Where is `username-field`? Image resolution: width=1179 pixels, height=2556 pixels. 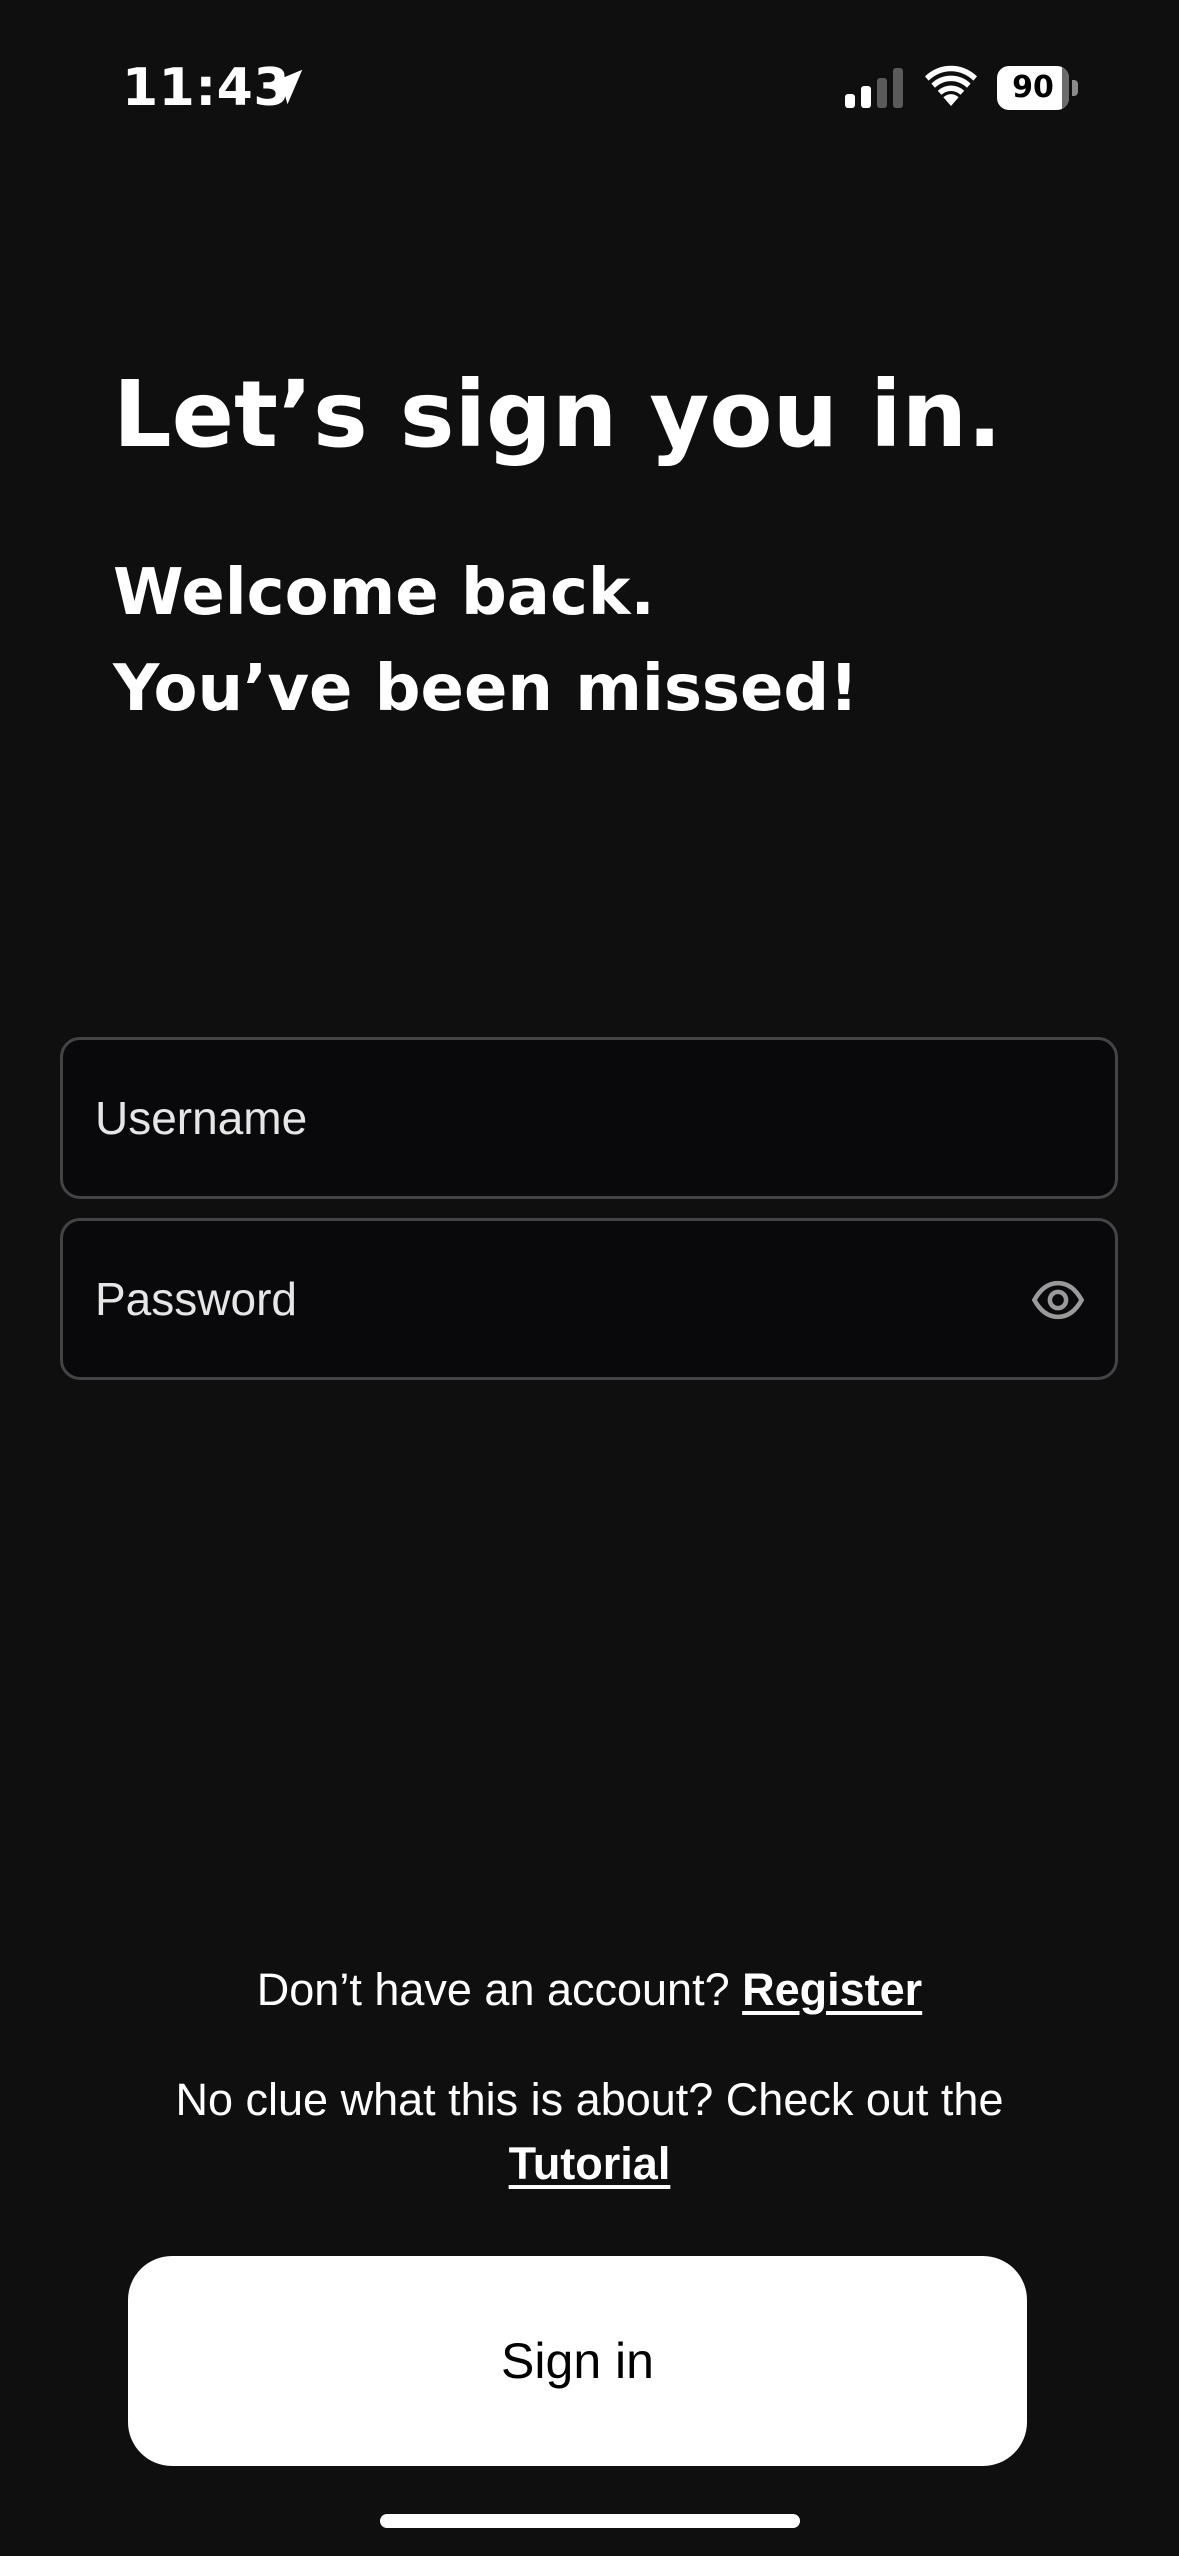 username-field is located at coordinates (589, 1118).